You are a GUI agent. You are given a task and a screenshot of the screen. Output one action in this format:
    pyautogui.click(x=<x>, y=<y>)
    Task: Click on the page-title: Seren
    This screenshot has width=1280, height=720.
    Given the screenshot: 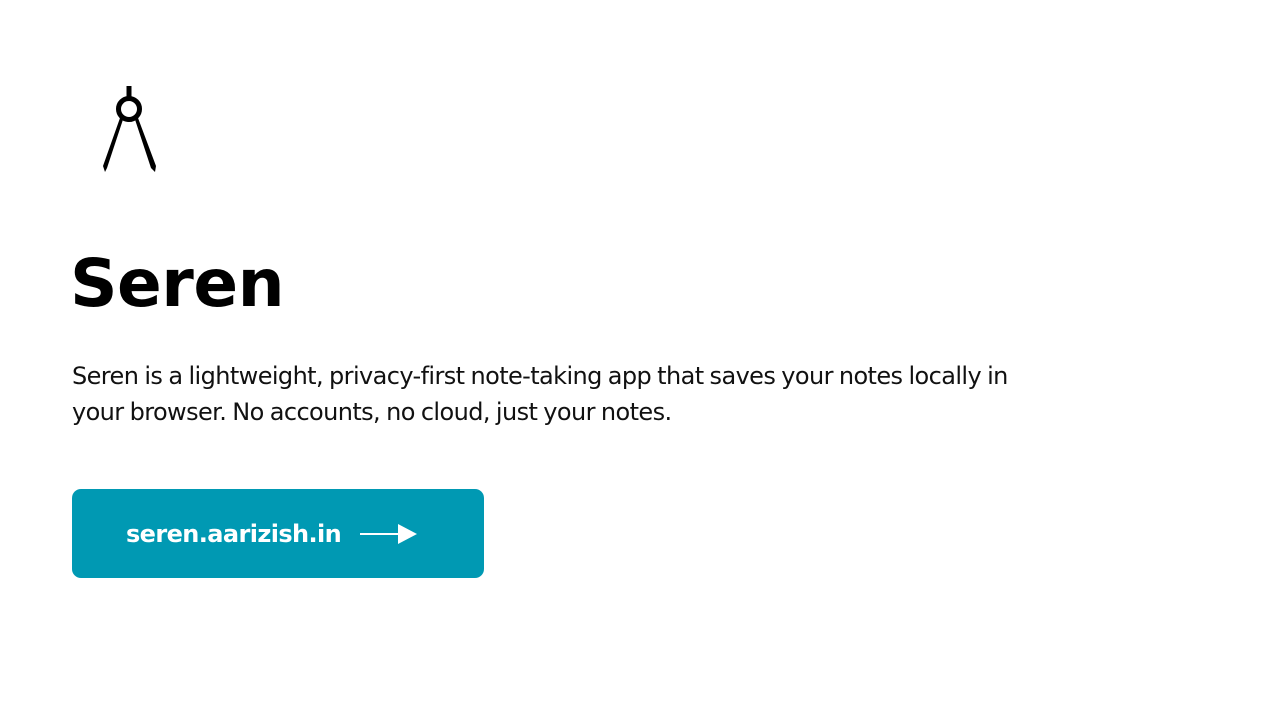 What is the action you would take?
    pyautogui.click(x=177, y=283)
    